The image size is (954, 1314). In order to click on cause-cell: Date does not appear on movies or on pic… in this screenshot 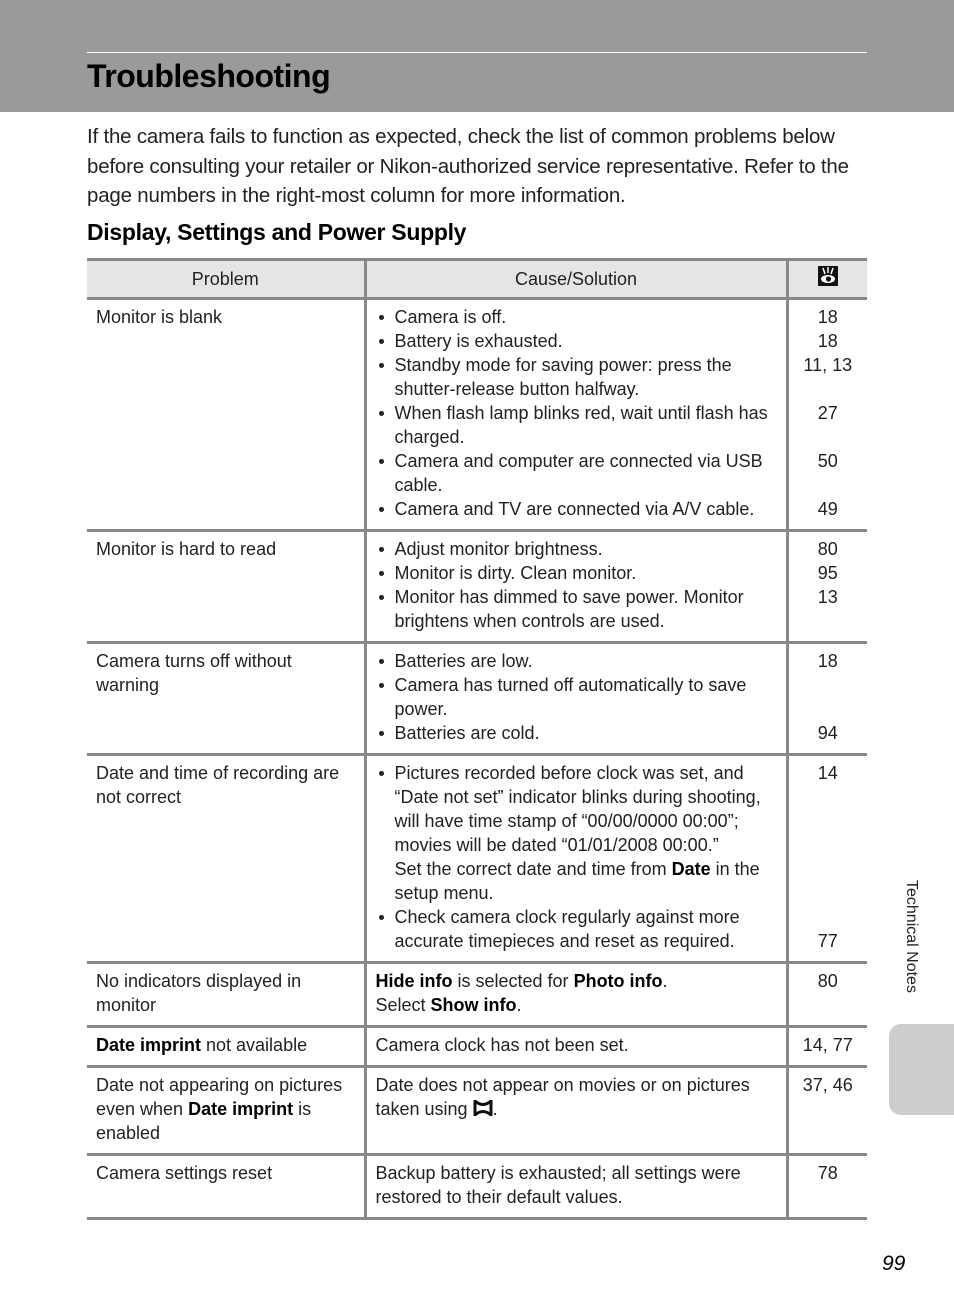, I will do `click(575, 1111)`.